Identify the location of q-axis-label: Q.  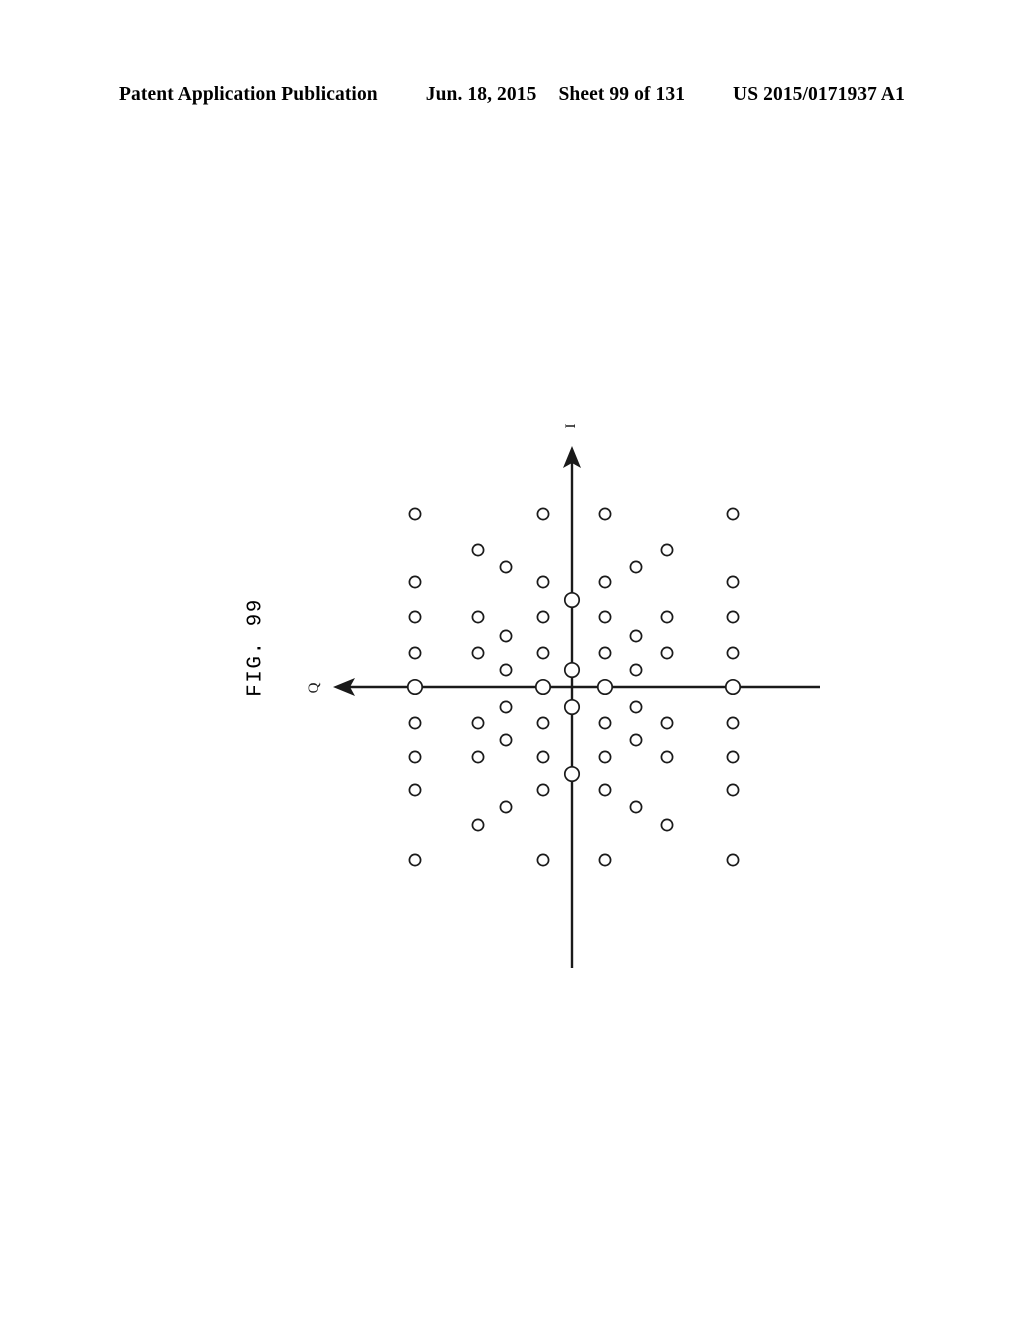
(314, 687).